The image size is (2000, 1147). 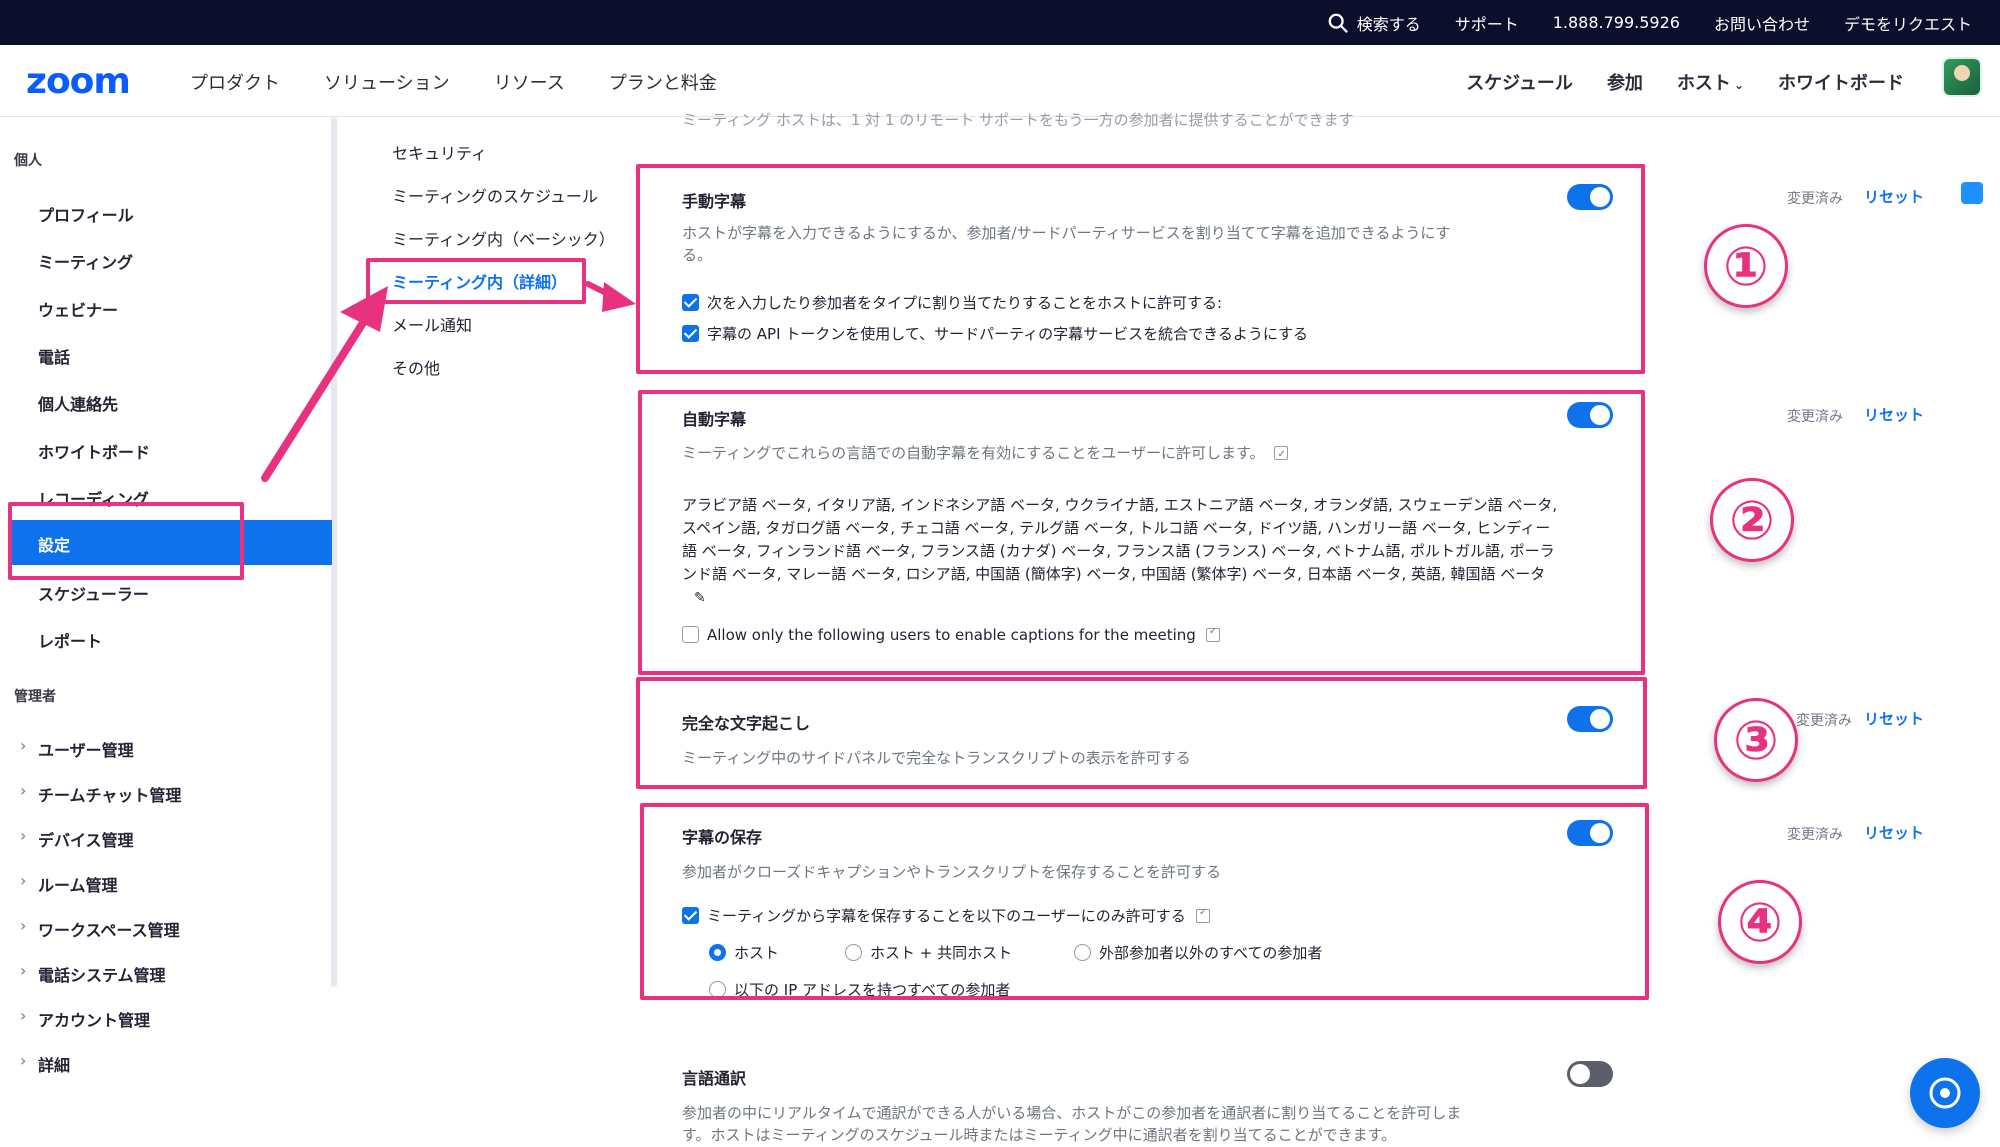 I want to click on sidebar-item-scheduler: スケジューラー, so click(x=93, y=593).